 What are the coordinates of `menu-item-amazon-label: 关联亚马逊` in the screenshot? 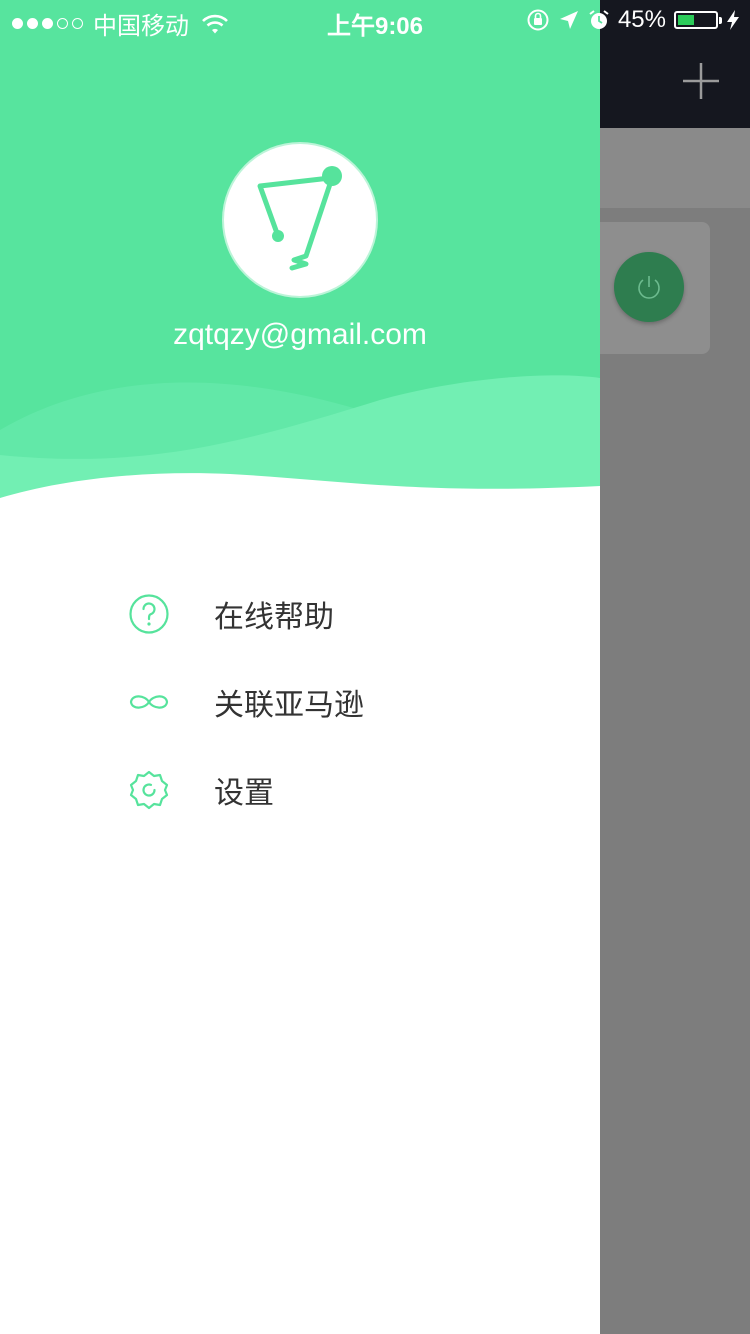 It's located at (289, 705).